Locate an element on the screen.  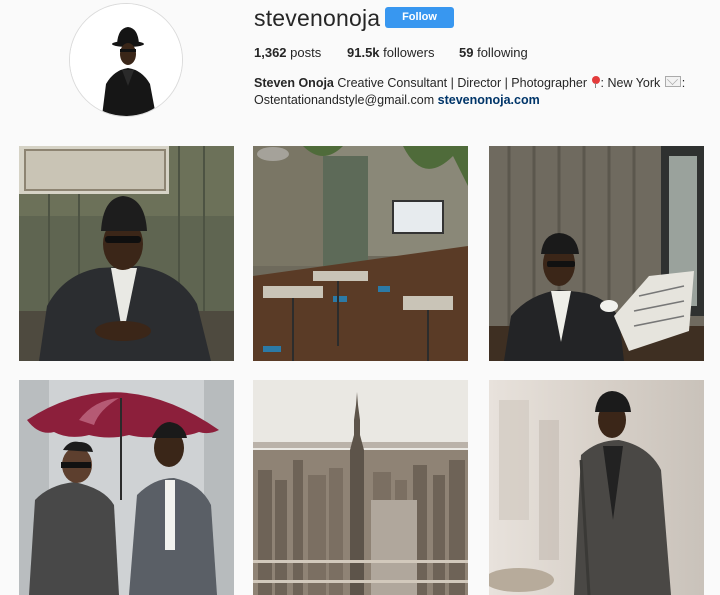
post-photo-man-grey-coat is located at coordinates (596, 487).